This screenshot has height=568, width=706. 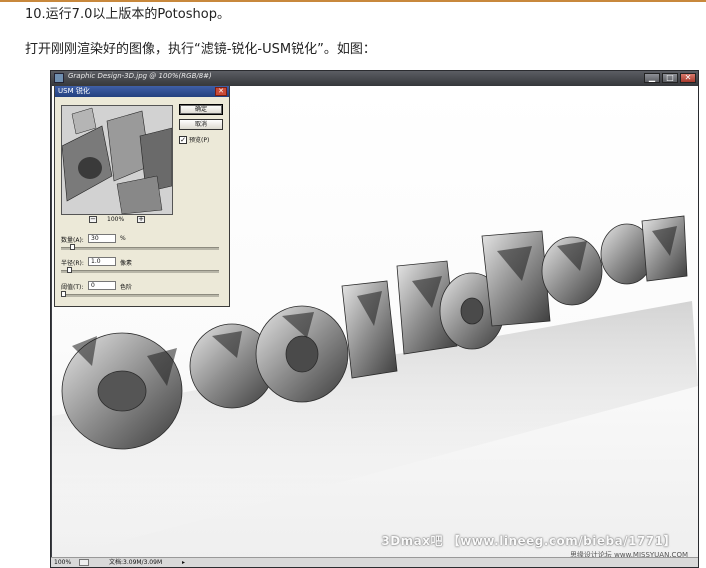 I want to click on amount-slider, so click(x=140, y=248).